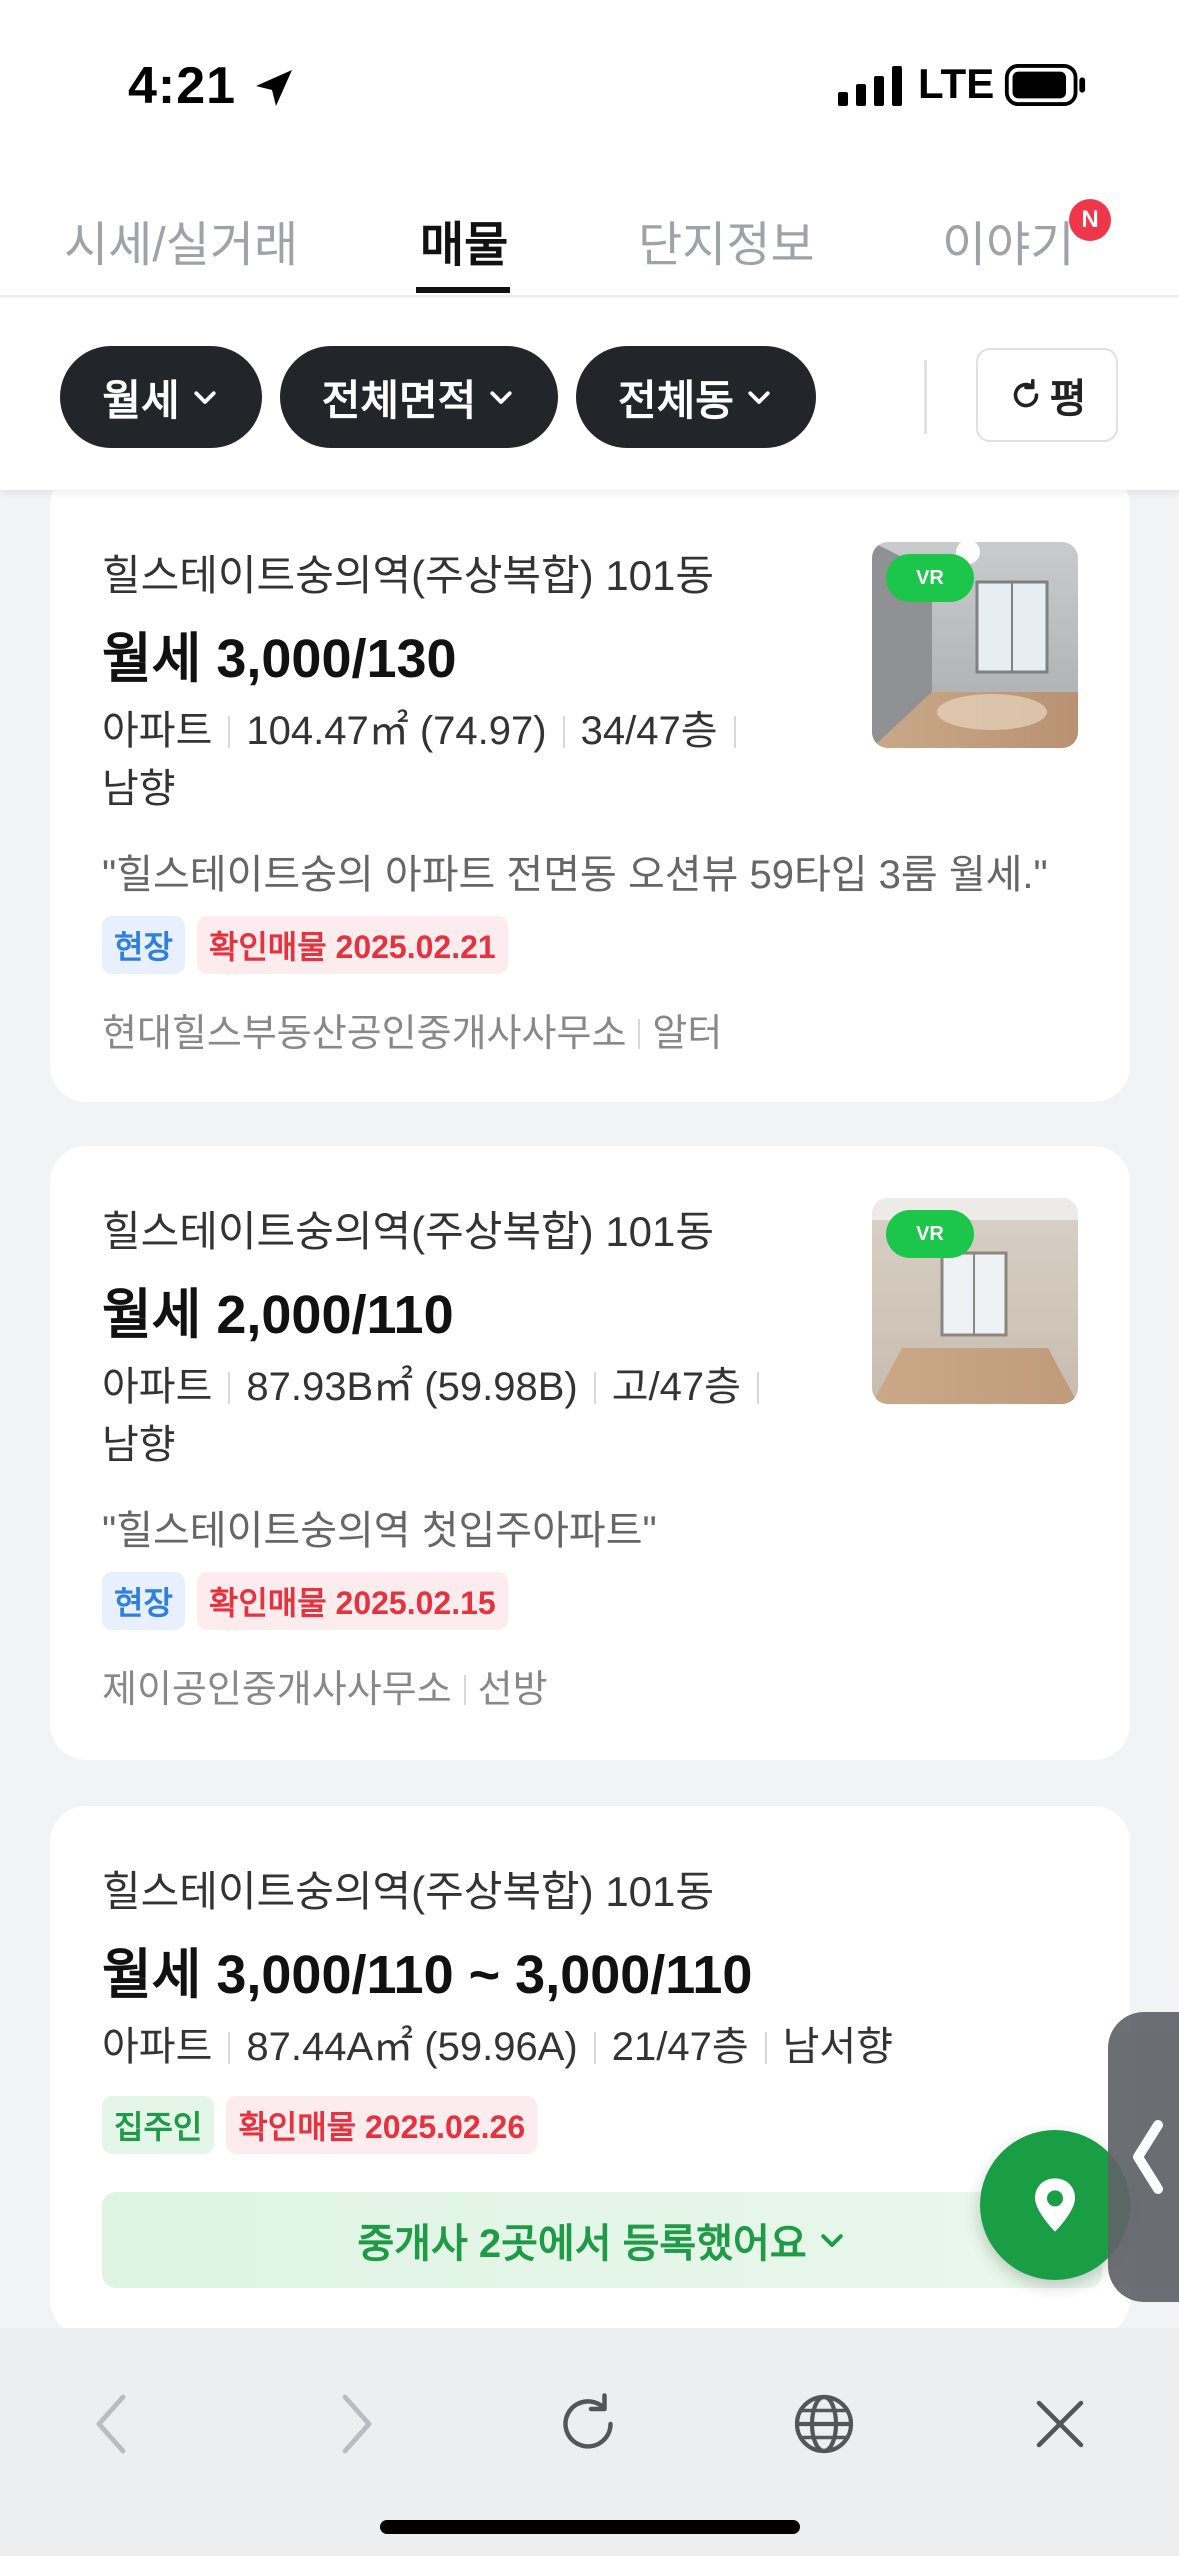  I want to click on active-tab-indicator, so click(463, 290).